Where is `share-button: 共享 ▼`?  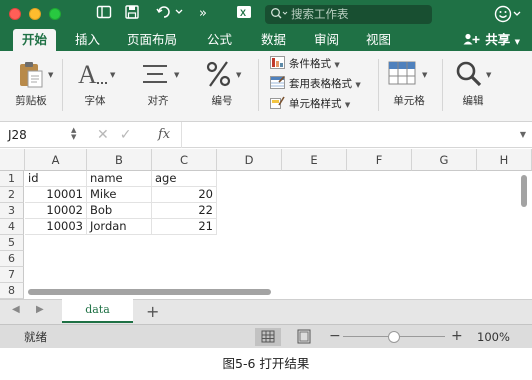 share-button: 共享 ▼ is located at coordinates (491, 40).